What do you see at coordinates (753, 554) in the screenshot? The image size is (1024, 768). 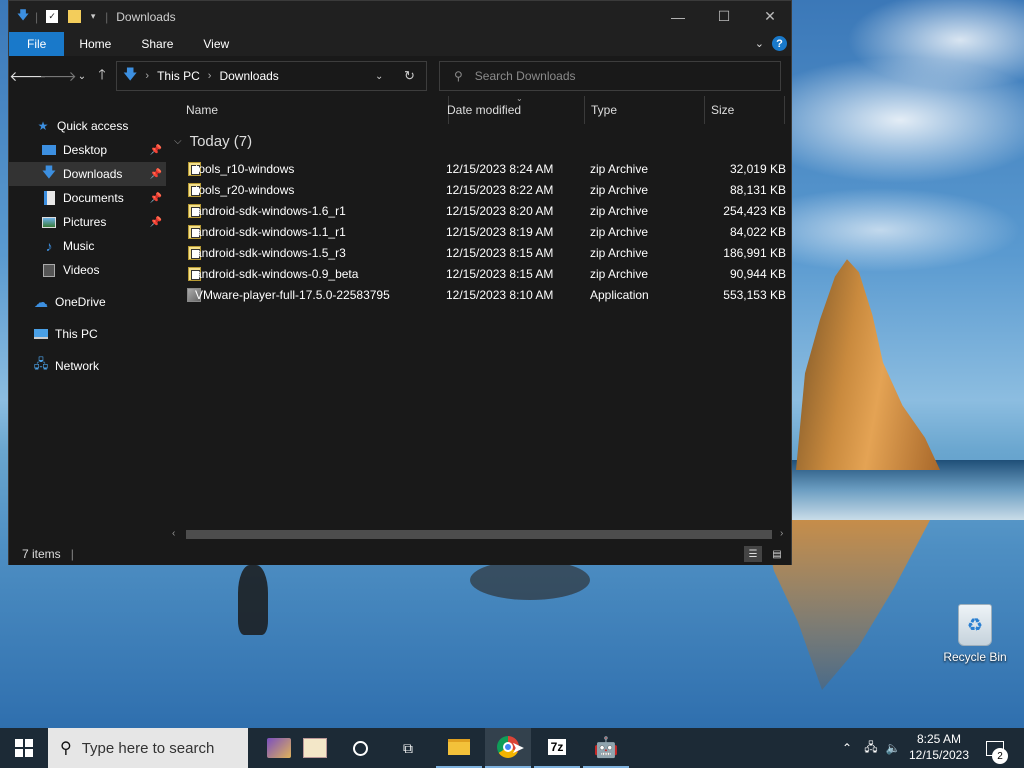 I see `details-view-icon: ☰` at bounding box center [753, 554].